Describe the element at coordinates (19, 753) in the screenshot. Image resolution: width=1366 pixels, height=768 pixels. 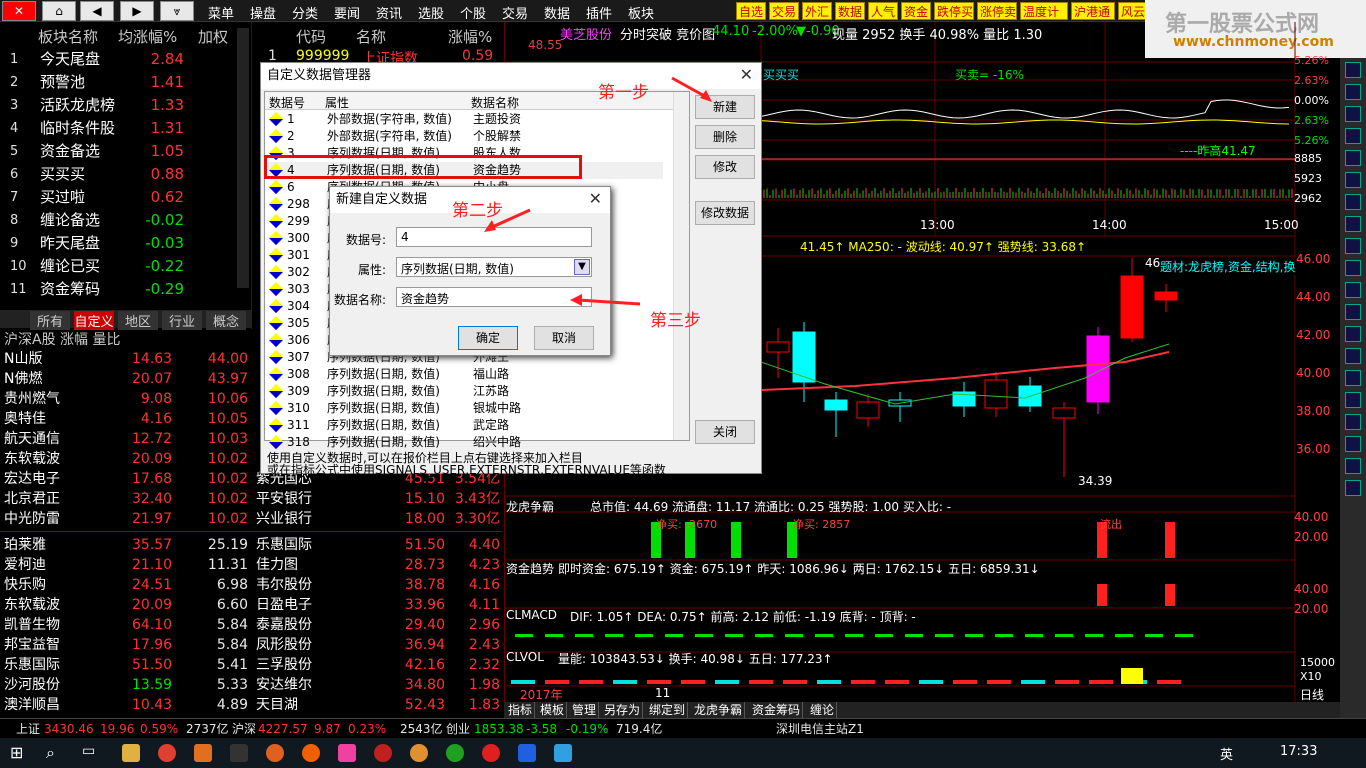
I see `windows-start-icon: ⊞` at that location.